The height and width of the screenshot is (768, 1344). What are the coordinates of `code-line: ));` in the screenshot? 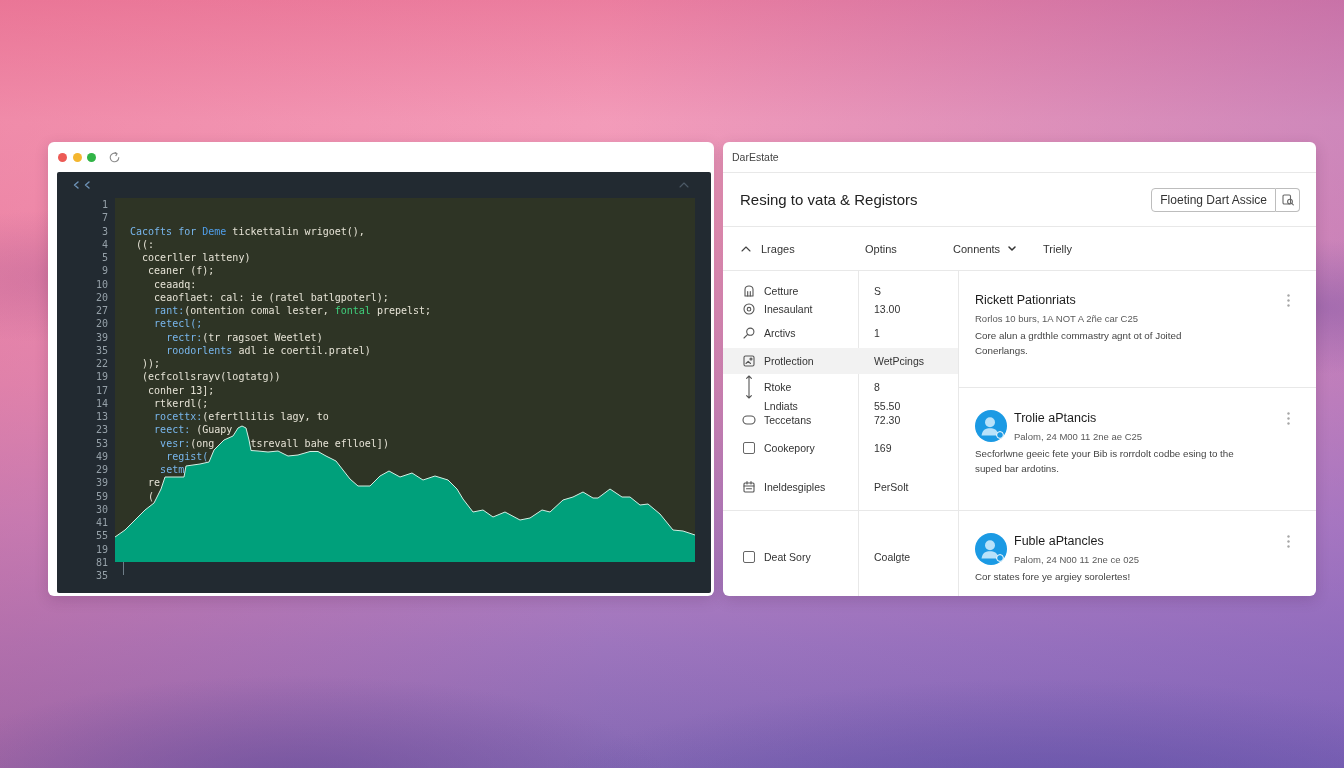 It's located at (151, 364).